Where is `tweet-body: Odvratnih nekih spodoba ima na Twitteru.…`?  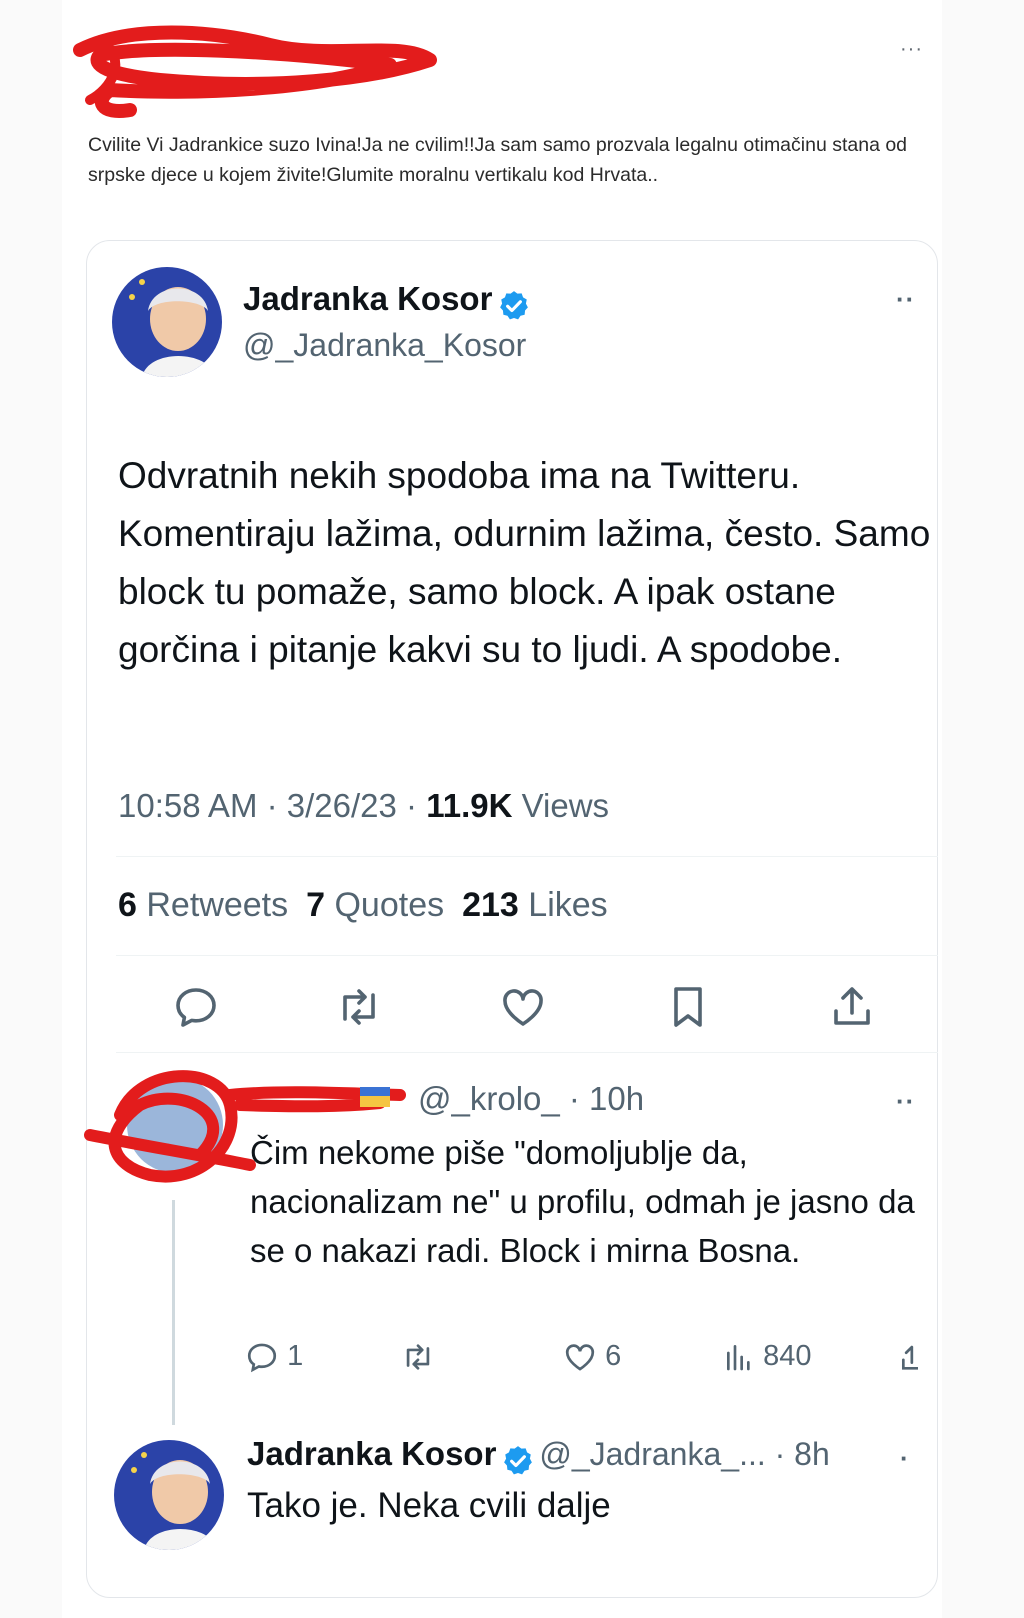
tweet-body: Odvratnih nekih spodoba ima na Twitteru.… is located at coordinates (524, 562).